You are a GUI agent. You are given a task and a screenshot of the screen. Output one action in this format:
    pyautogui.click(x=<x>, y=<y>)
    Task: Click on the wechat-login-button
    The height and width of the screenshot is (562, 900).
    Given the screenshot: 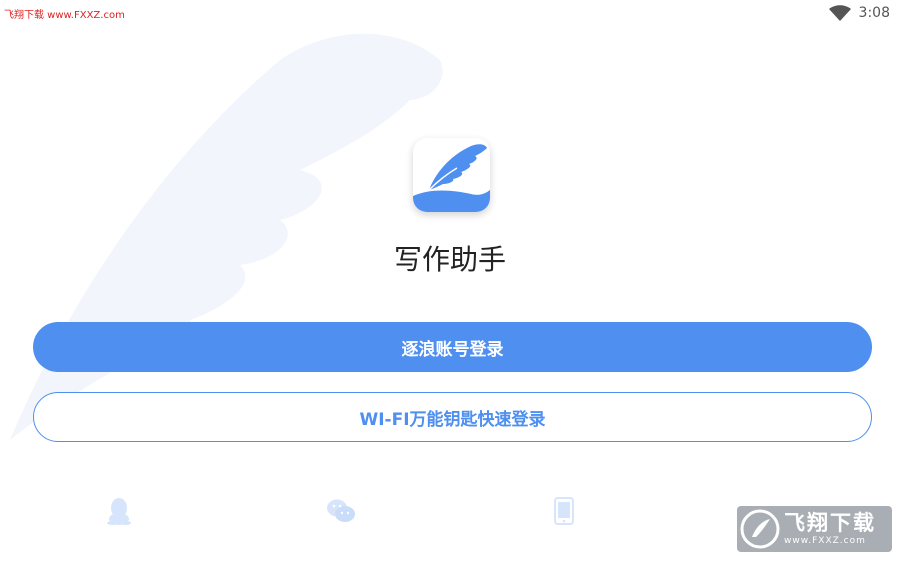 What is the action you would take?
    pyautogui.click(x=341, y=511)
    